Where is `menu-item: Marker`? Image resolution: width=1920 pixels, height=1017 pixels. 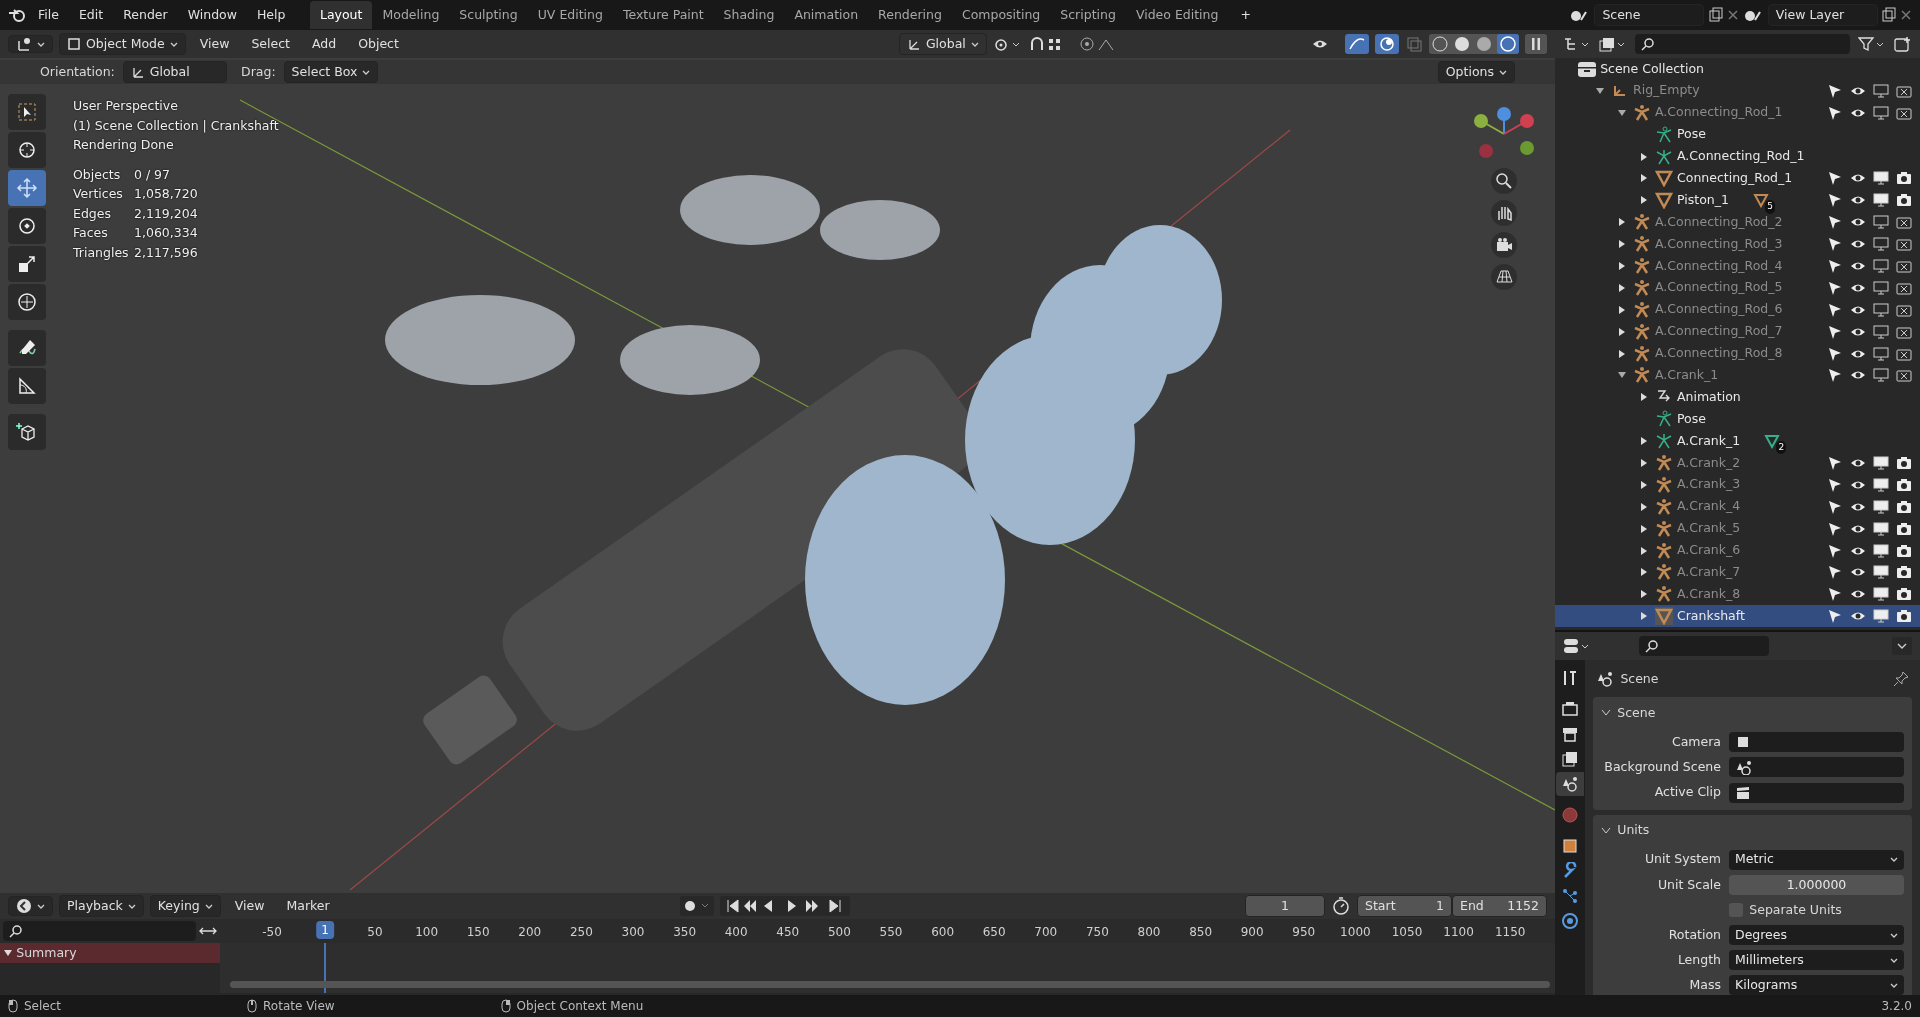
menu-item: Marker is located at coordinates (308, 906).